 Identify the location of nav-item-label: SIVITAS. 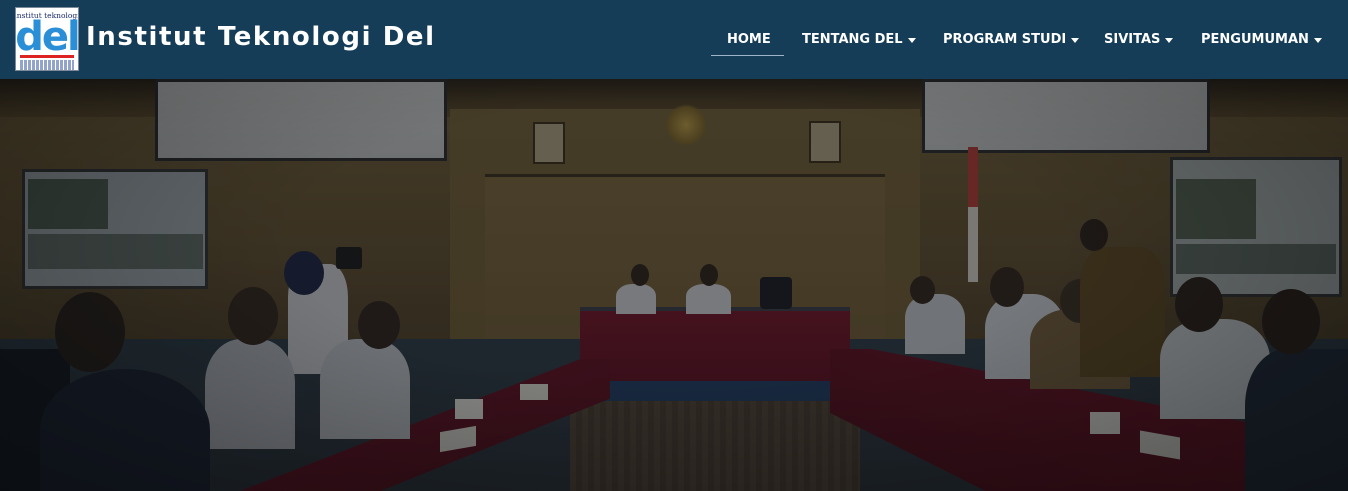
(1132, 39).